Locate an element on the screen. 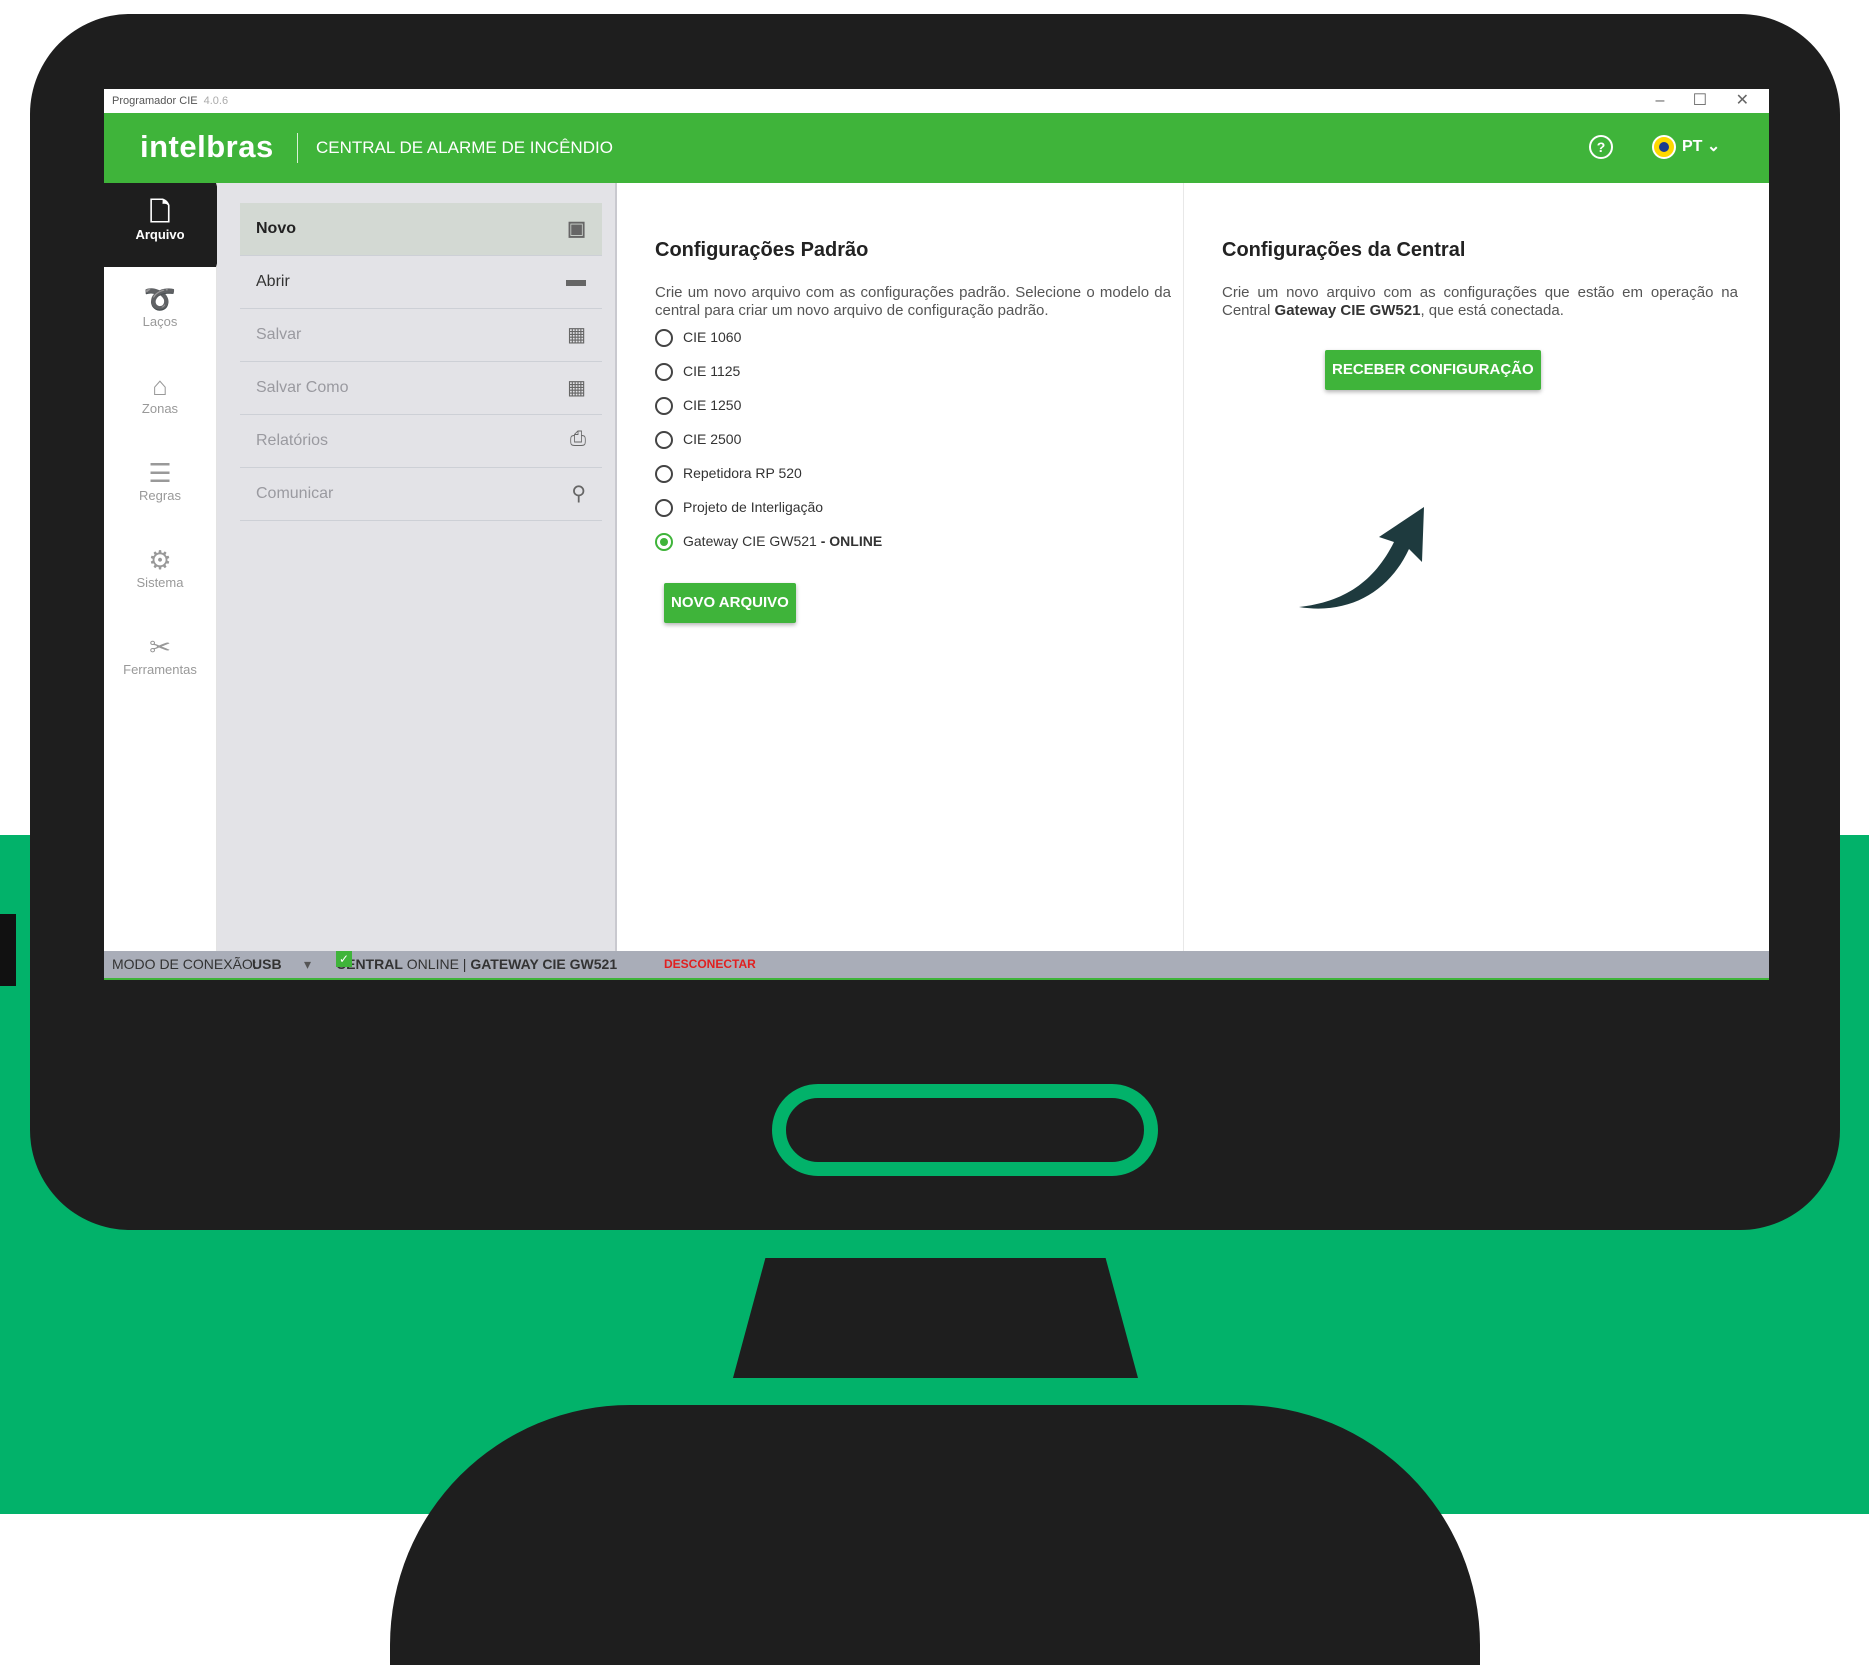 Image resolution: width=1869 pixels, height=1665 pixels. tools-icon: ✂ is located at coordinates (160, 647).